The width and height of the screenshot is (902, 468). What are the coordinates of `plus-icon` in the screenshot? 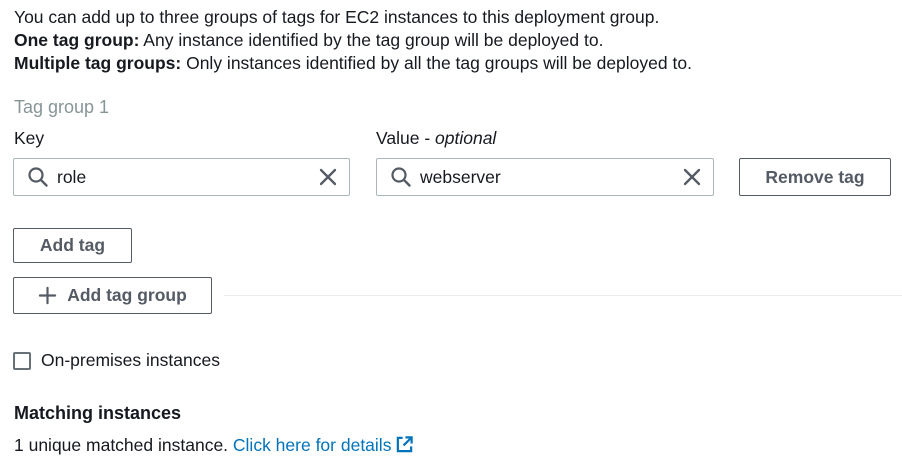 It's located at (48, 295).